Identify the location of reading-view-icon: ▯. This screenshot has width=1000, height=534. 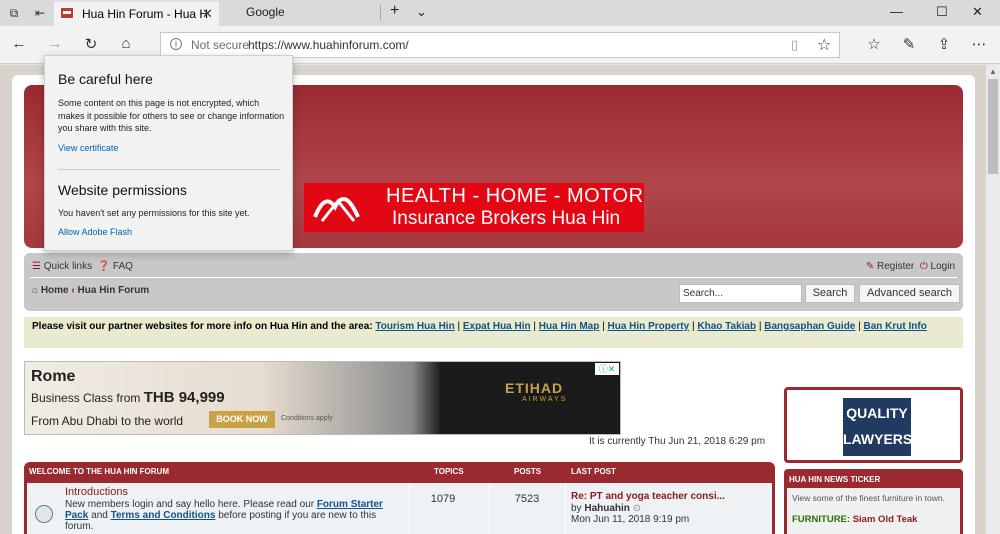
(794, 45).